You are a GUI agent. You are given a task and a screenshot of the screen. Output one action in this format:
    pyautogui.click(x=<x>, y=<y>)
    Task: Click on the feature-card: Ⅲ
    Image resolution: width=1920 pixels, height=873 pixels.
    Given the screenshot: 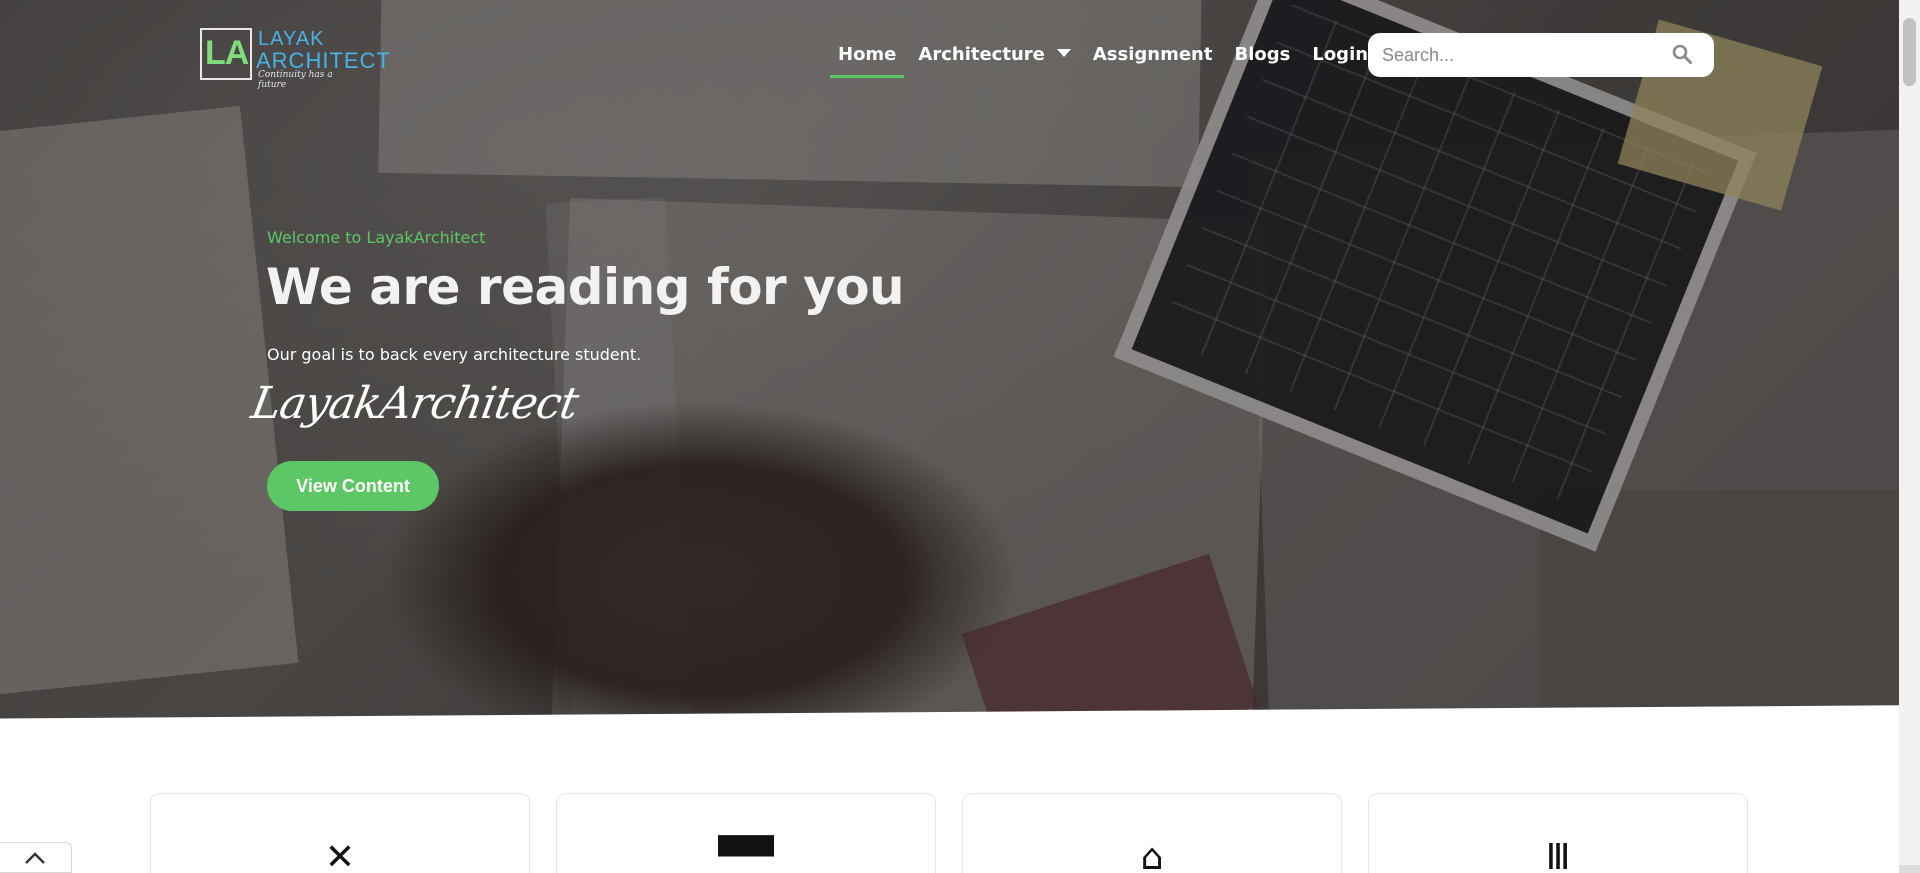 What is the action you would take?
    pyautogui.click(x=1558, y=833)
    